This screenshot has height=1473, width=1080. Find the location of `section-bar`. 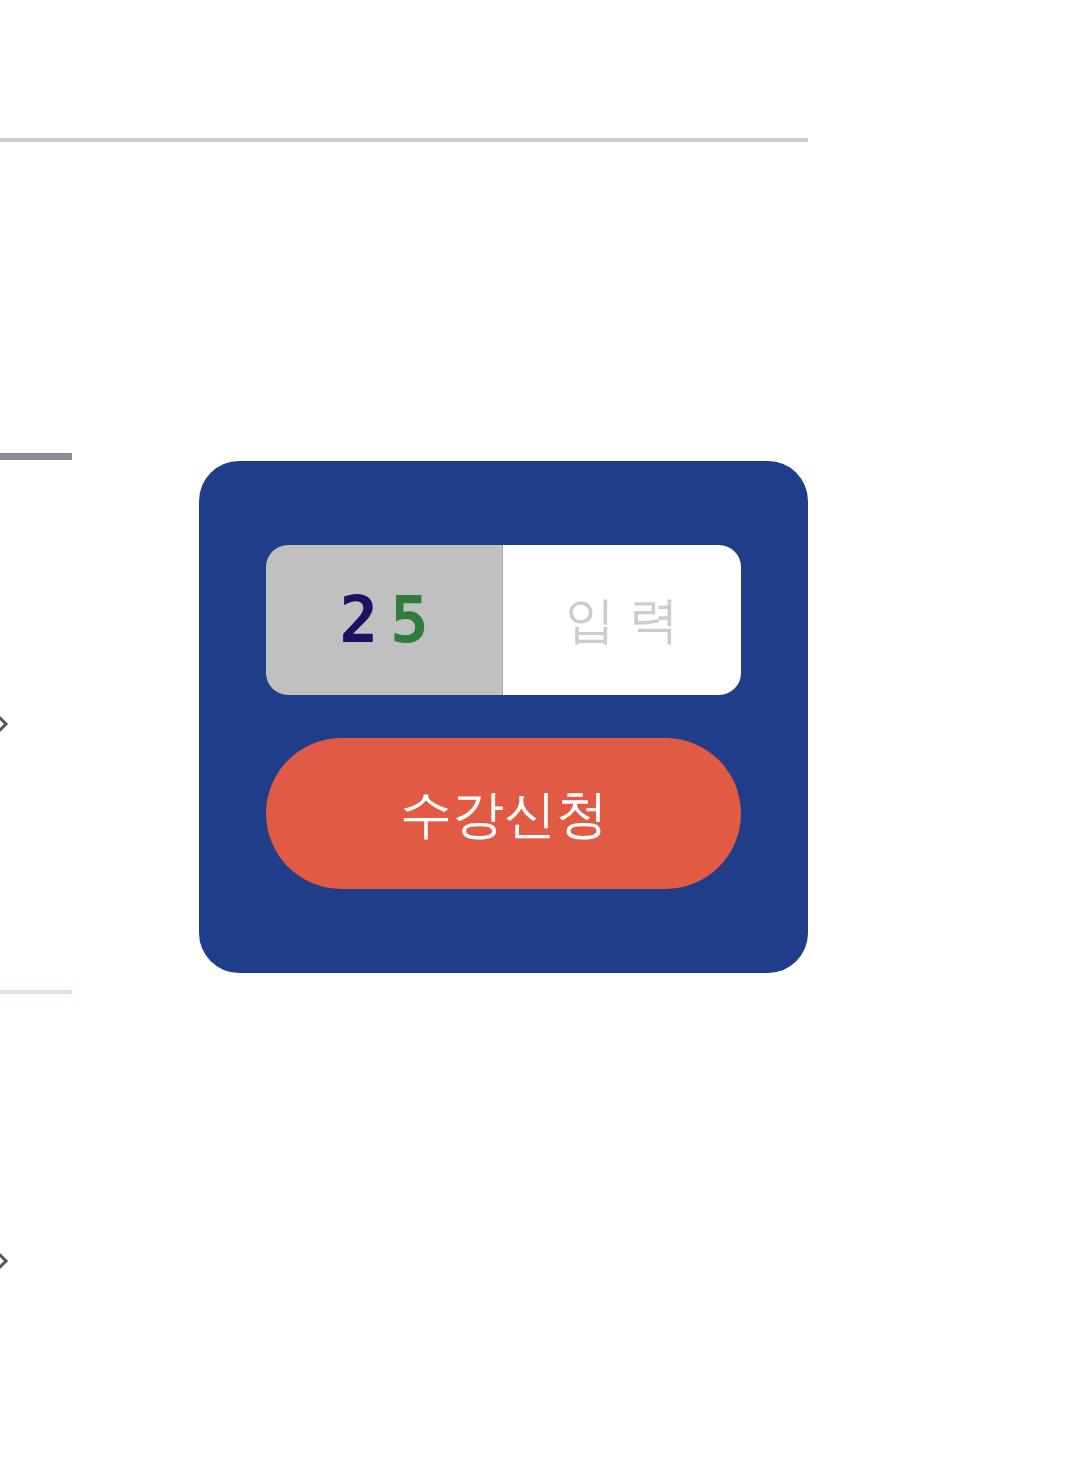

section-bar is located at coordinates (36, 456).